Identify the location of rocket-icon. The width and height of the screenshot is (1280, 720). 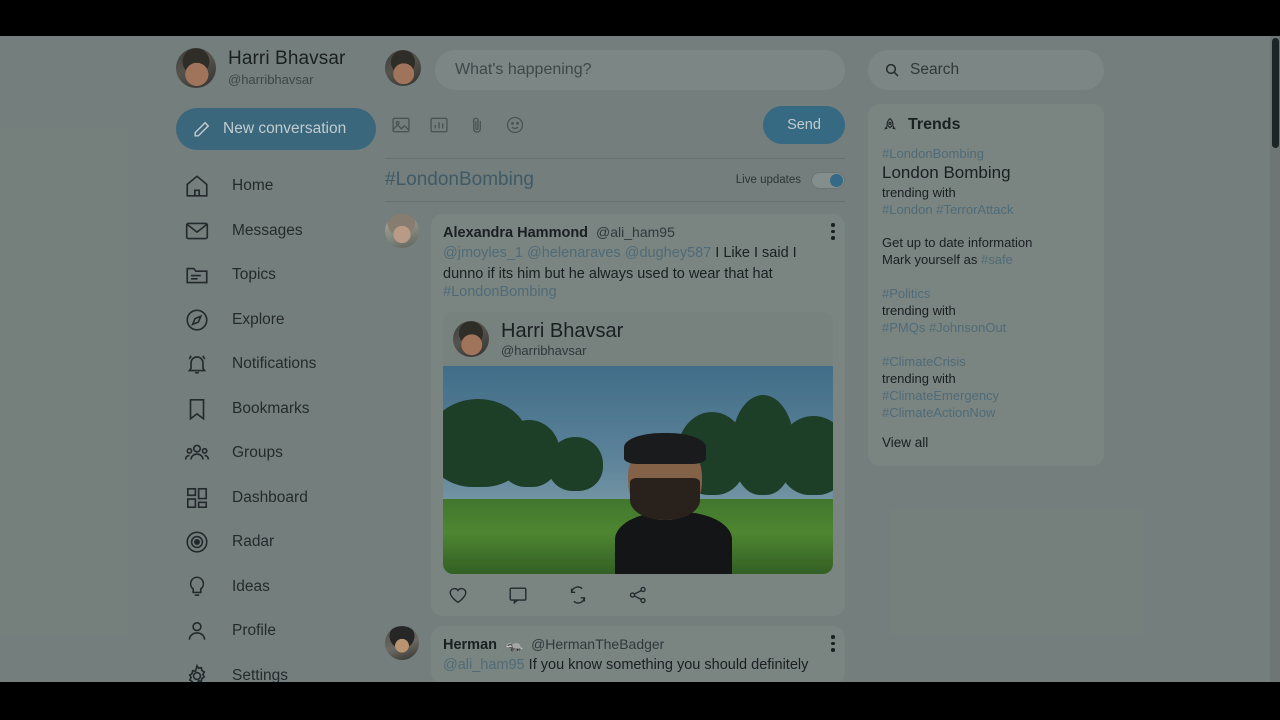
(890, 123).